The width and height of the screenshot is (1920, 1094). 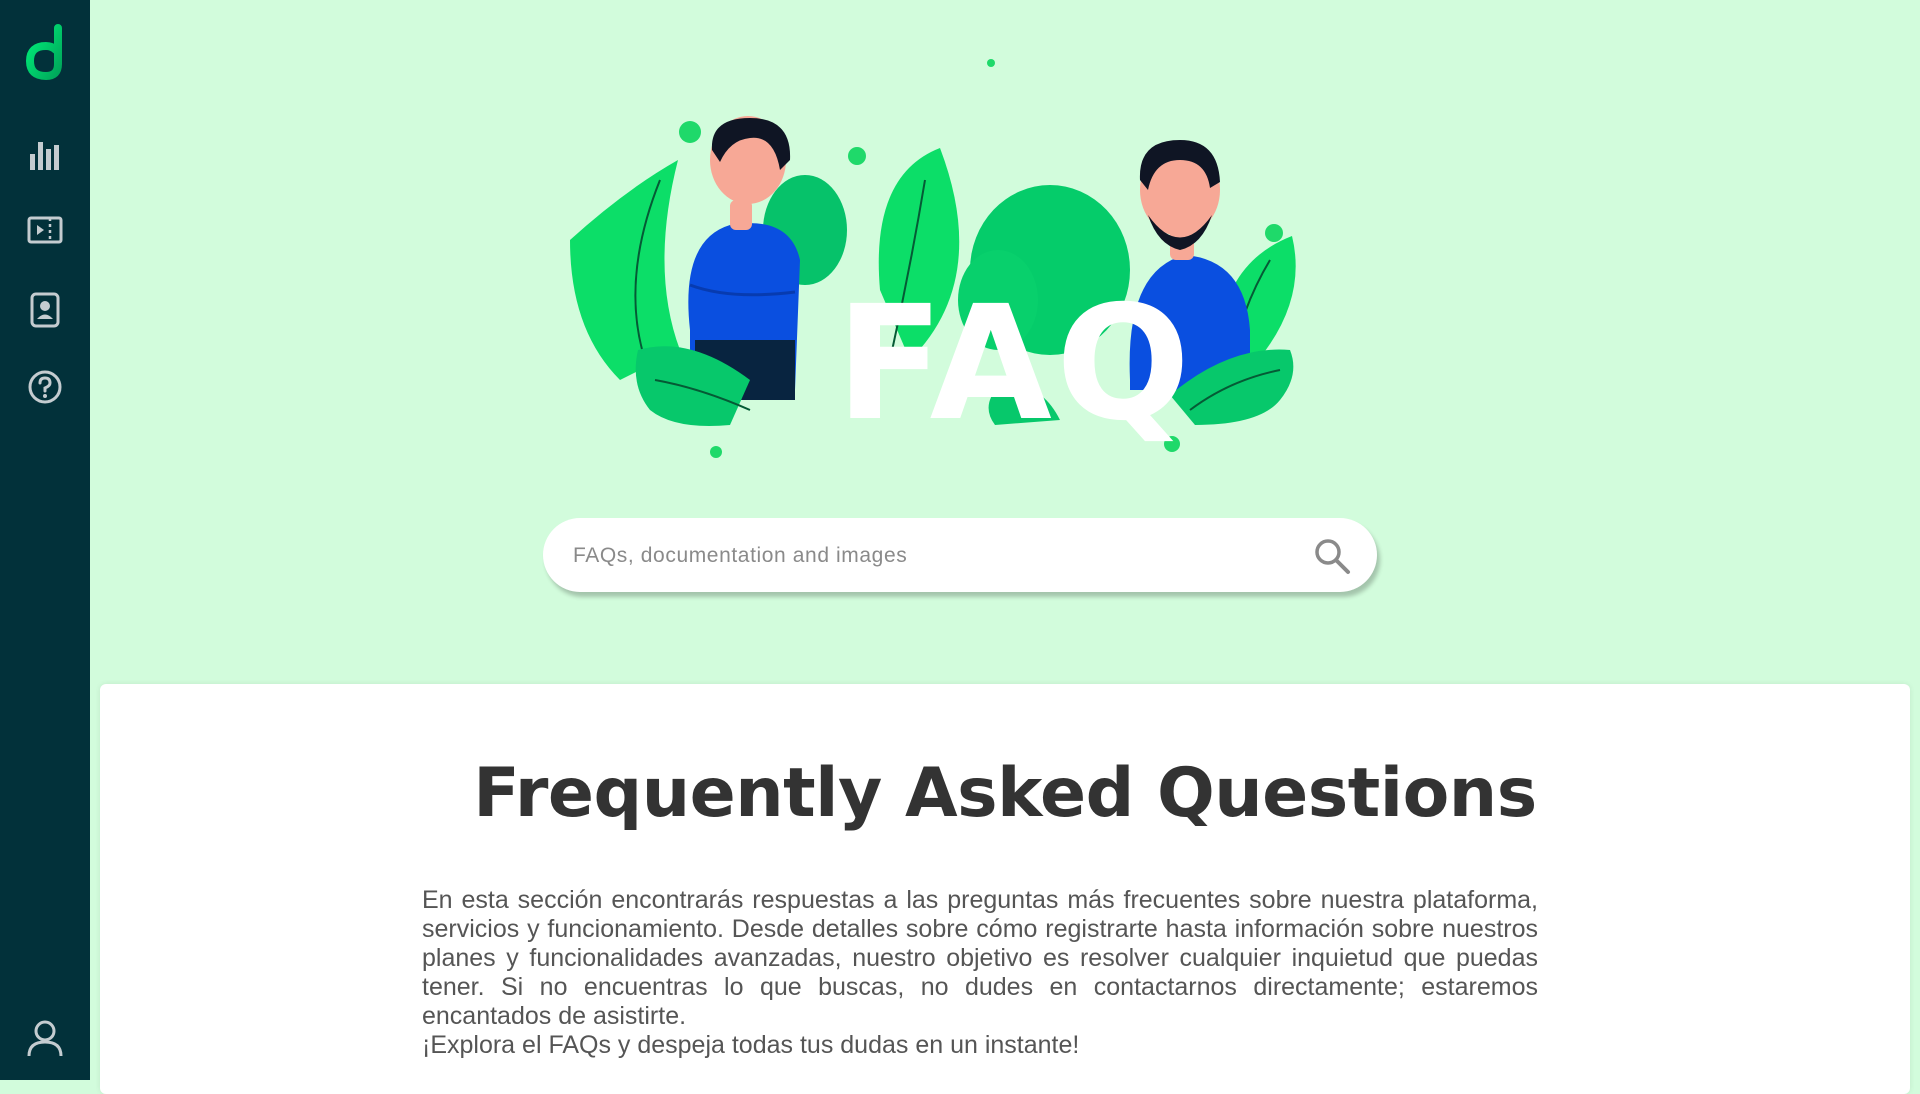 I want to click on user-icon, so click(x=45, y=1038).